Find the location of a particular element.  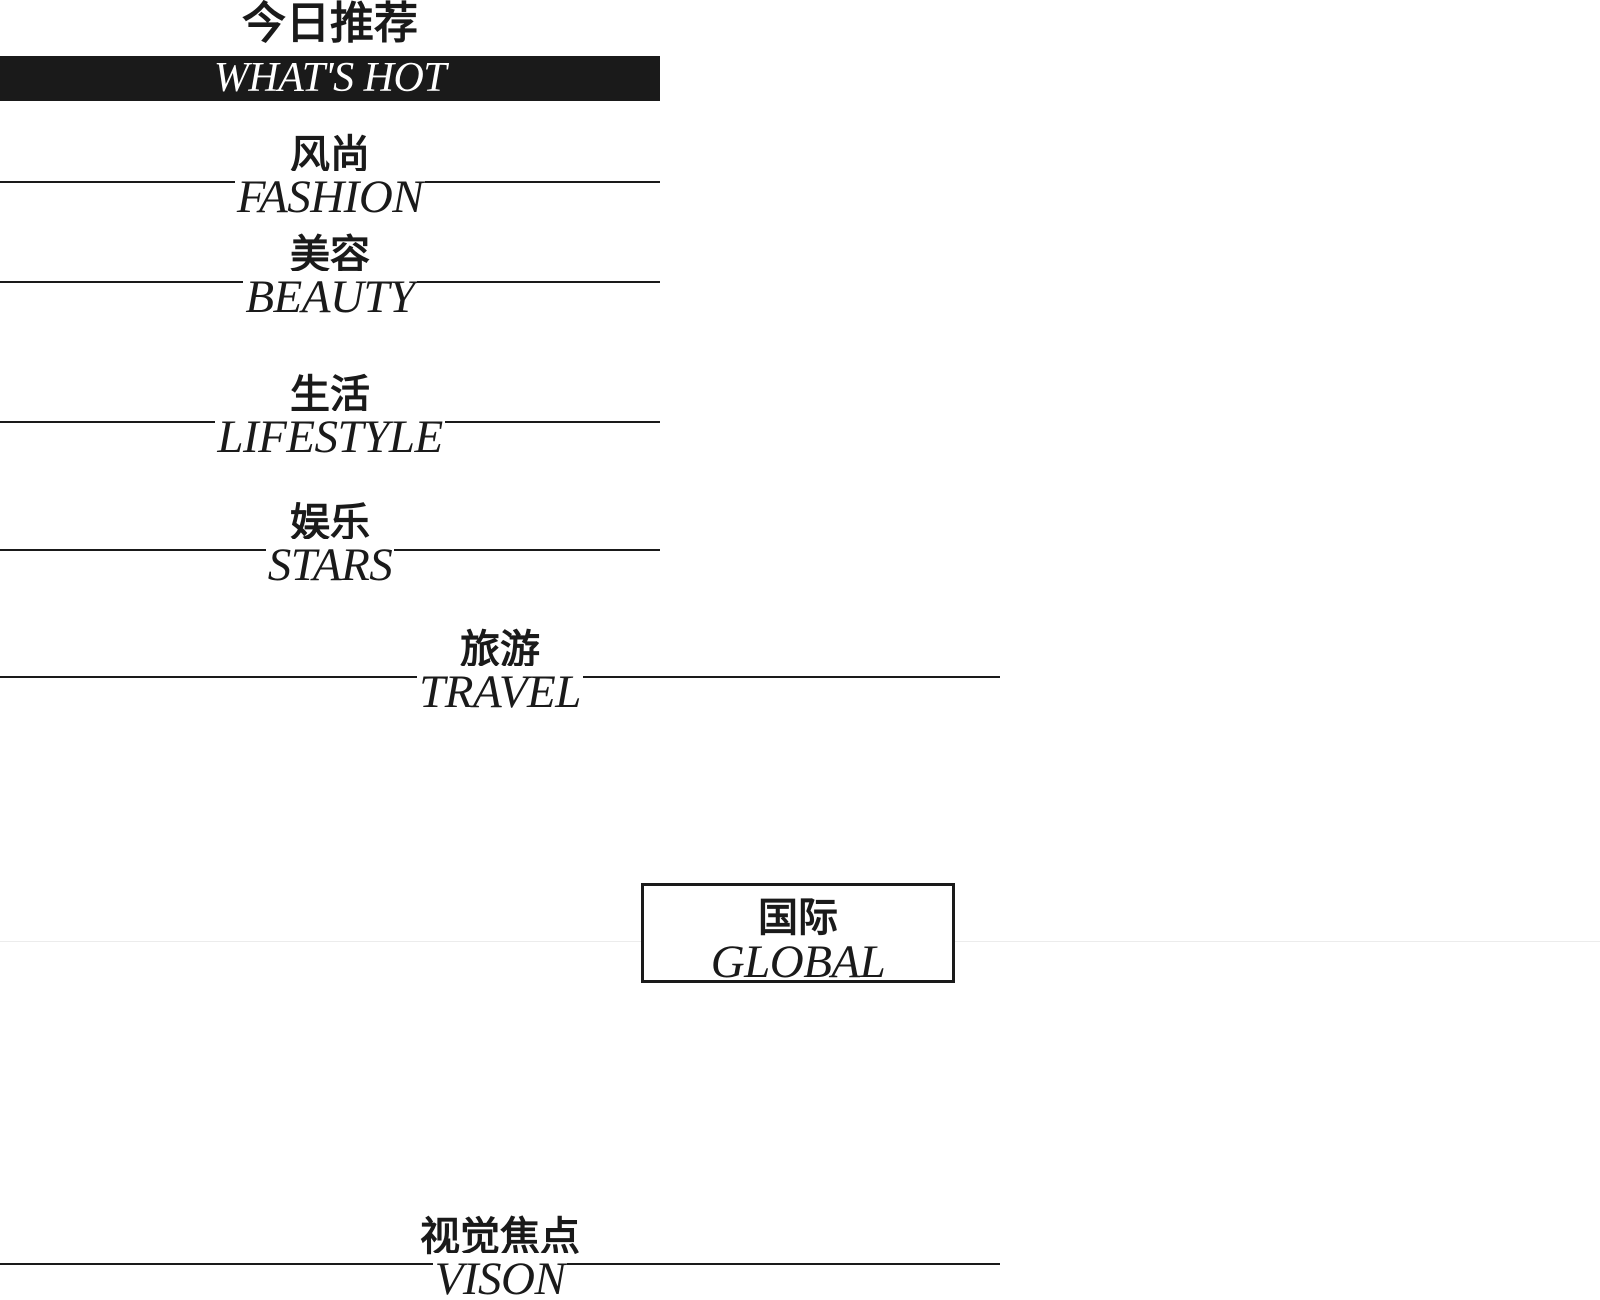

global-en-title: GLOBAL is located at coordinates (798, 962).